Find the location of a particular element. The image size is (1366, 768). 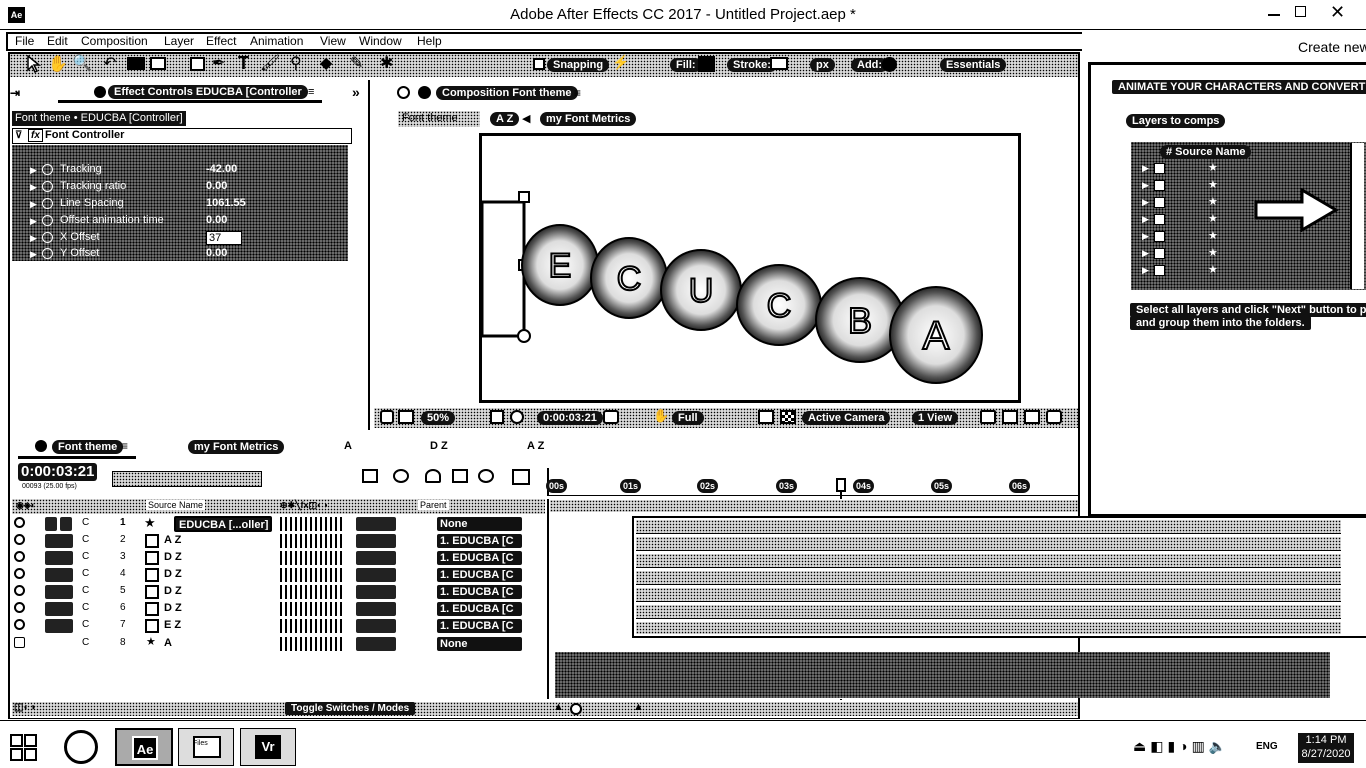

tab-menu-icon: ≡ is located at coordinates (311, 92).